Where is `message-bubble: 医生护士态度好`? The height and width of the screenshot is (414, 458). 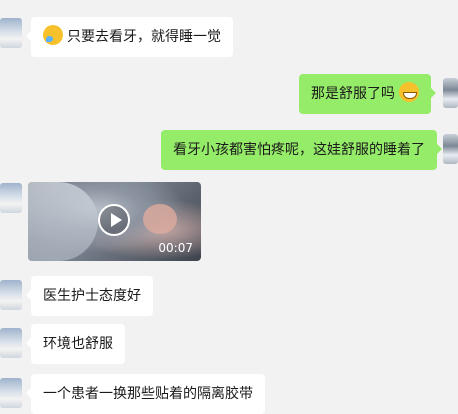 message-bubble: 医生护士态度好 is located at coordinates (89, 296).